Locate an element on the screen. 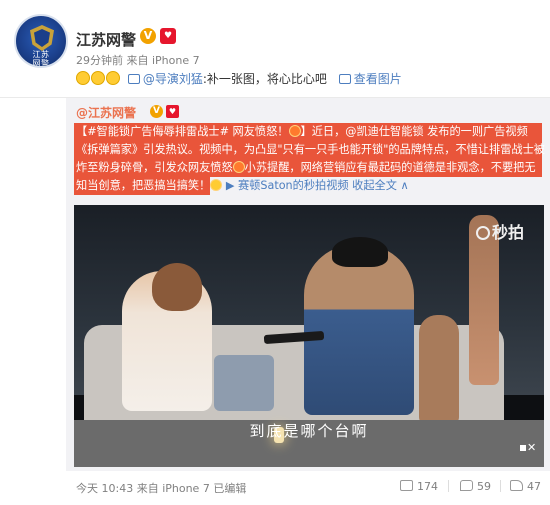 This screenshot has width=550, height=505. miaopai-logo-icon is located at coordinates (483, 233).